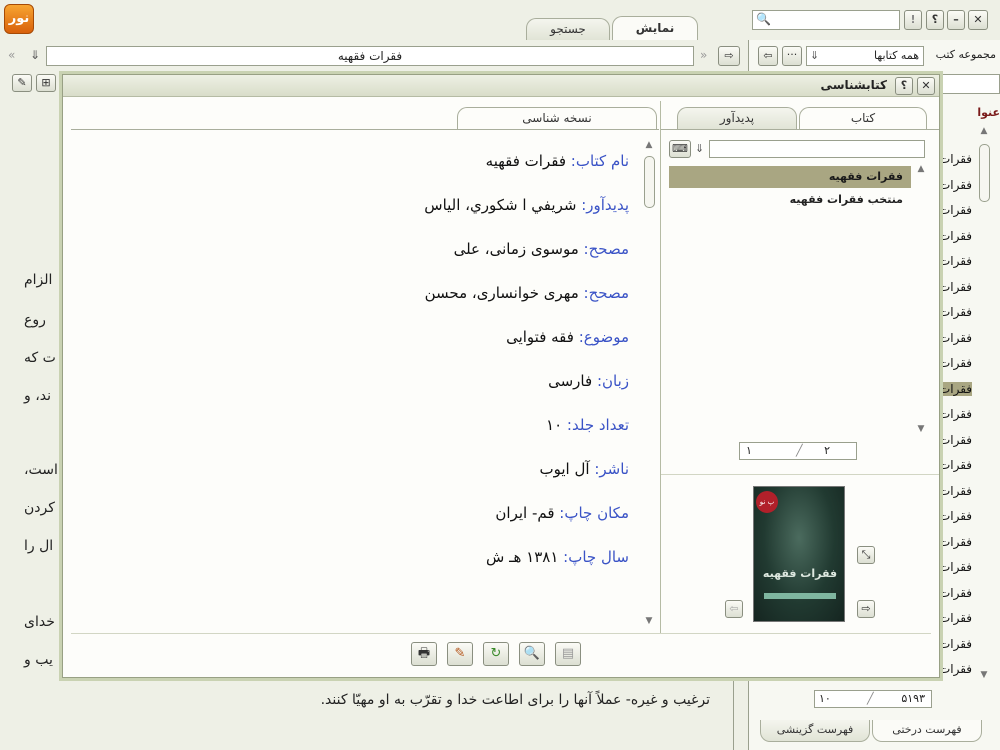  I want to click on magnifier-icon: 🔍, so click(532, 653).